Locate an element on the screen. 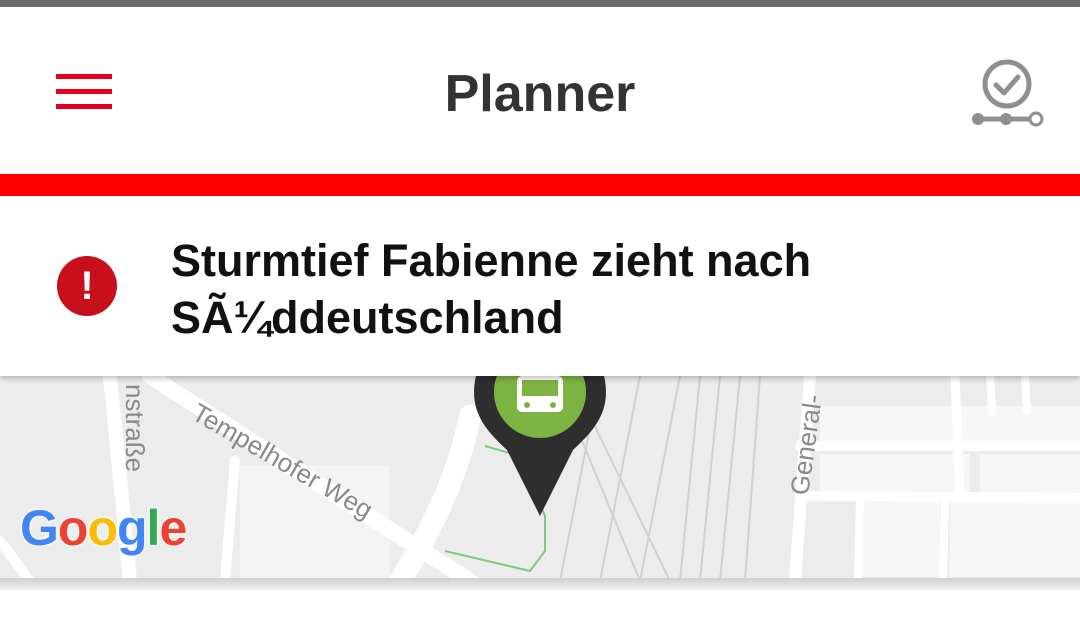 This screenshot has height=621, width=1080. bottom-sheet is located at coordinates (540, 605).